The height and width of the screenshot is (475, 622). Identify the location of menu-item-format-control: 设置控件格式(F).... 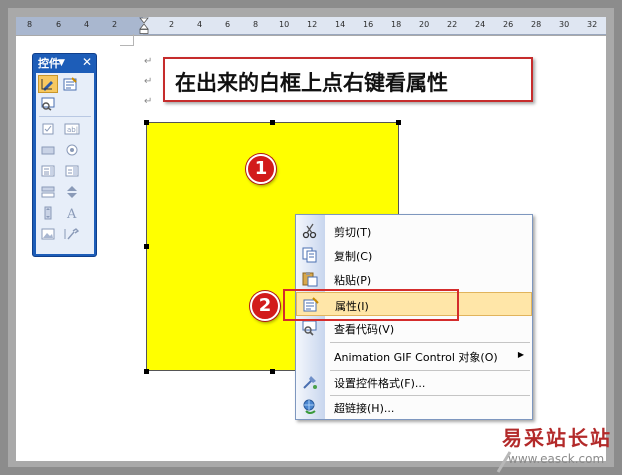
(414, 382).